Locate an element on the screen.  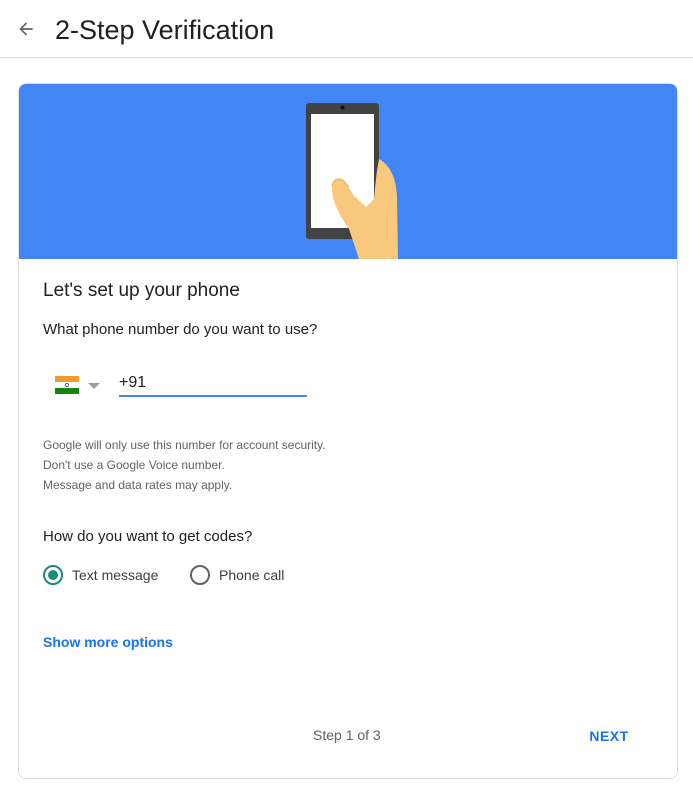
rates-note: Message and data rates may apply. is located at coordinates (138, 485).